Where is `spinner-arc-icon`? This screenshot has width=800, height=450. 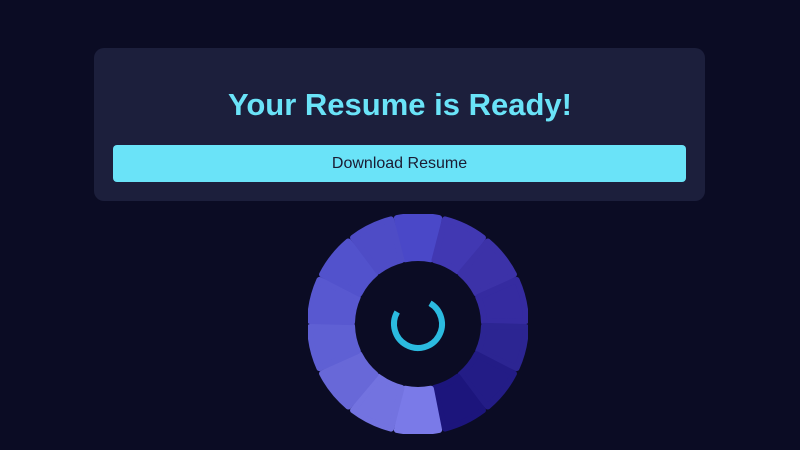
spinner-arc-icon is located at coordinates (418, 325).